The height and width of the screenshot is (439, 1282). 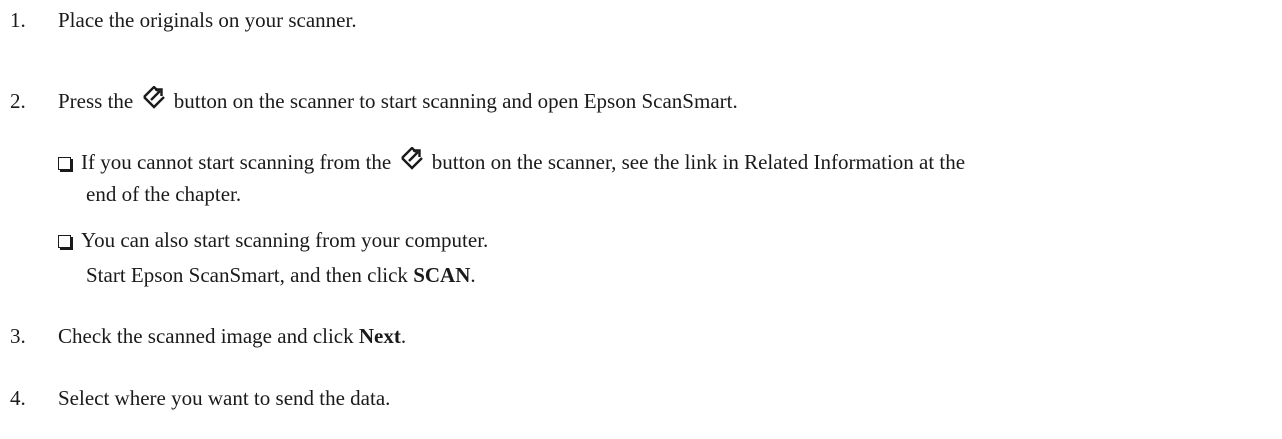 What do you see at coordinates (207, 20) in the screenshot?
I see `step-text: Place the originals on your scanner.` at bounding box center [207, 20].